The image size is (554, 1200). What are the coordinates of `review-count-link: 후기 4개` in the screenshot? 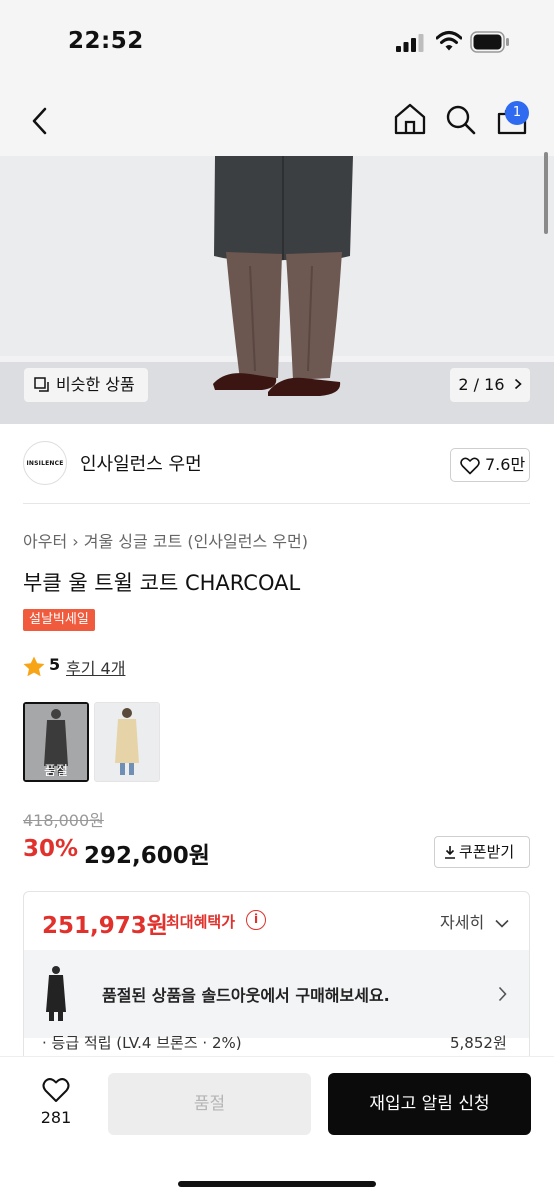 It's located at (95, 667).